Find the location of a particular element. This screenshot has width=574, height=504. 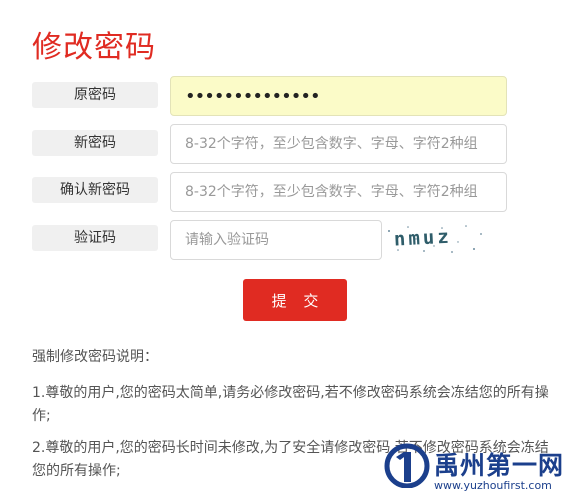

submit-button: 提 交 is located at coordinates (295, 300).